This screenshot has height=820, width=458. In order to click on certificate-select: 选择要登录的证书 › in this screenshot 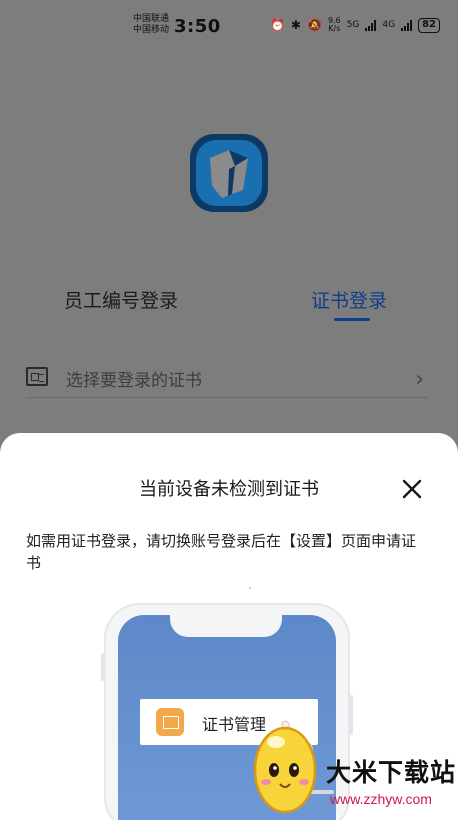, I will do `click(227, 379)`.